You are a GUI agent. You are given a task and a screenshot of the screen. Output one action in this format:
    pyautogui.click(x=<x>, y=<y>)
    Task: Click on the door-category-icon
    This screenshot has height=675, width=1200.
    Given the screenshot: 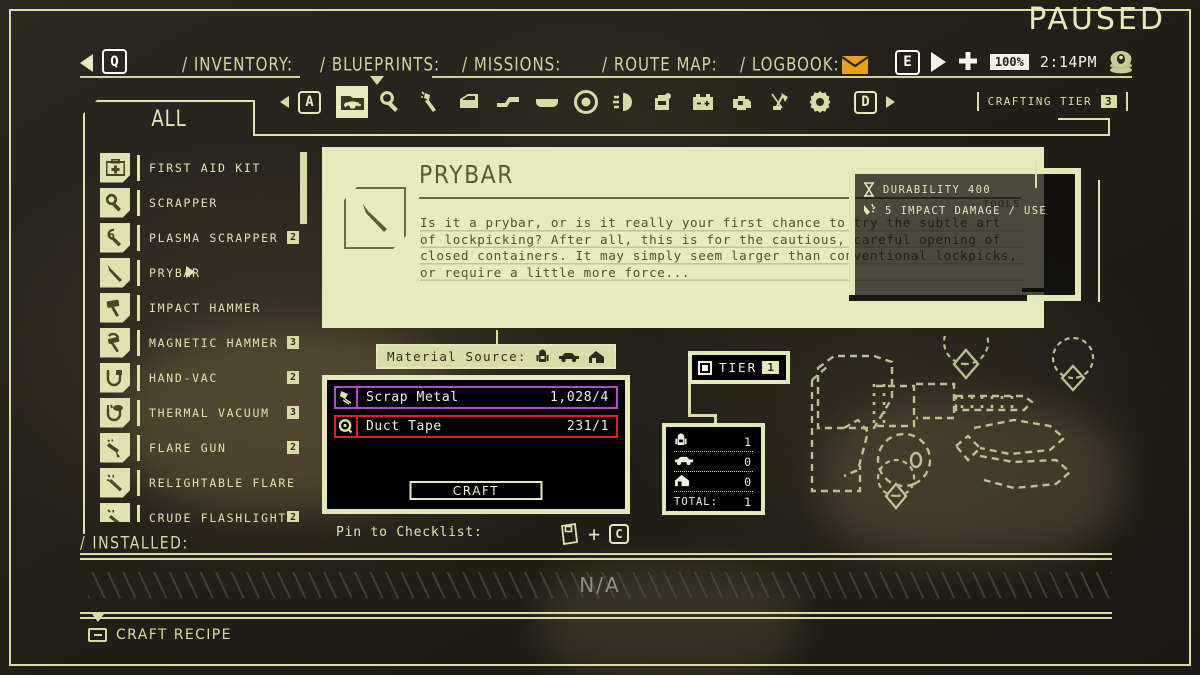 What is the action you would take?
    pyautogui.click(x=469, y=102)
    